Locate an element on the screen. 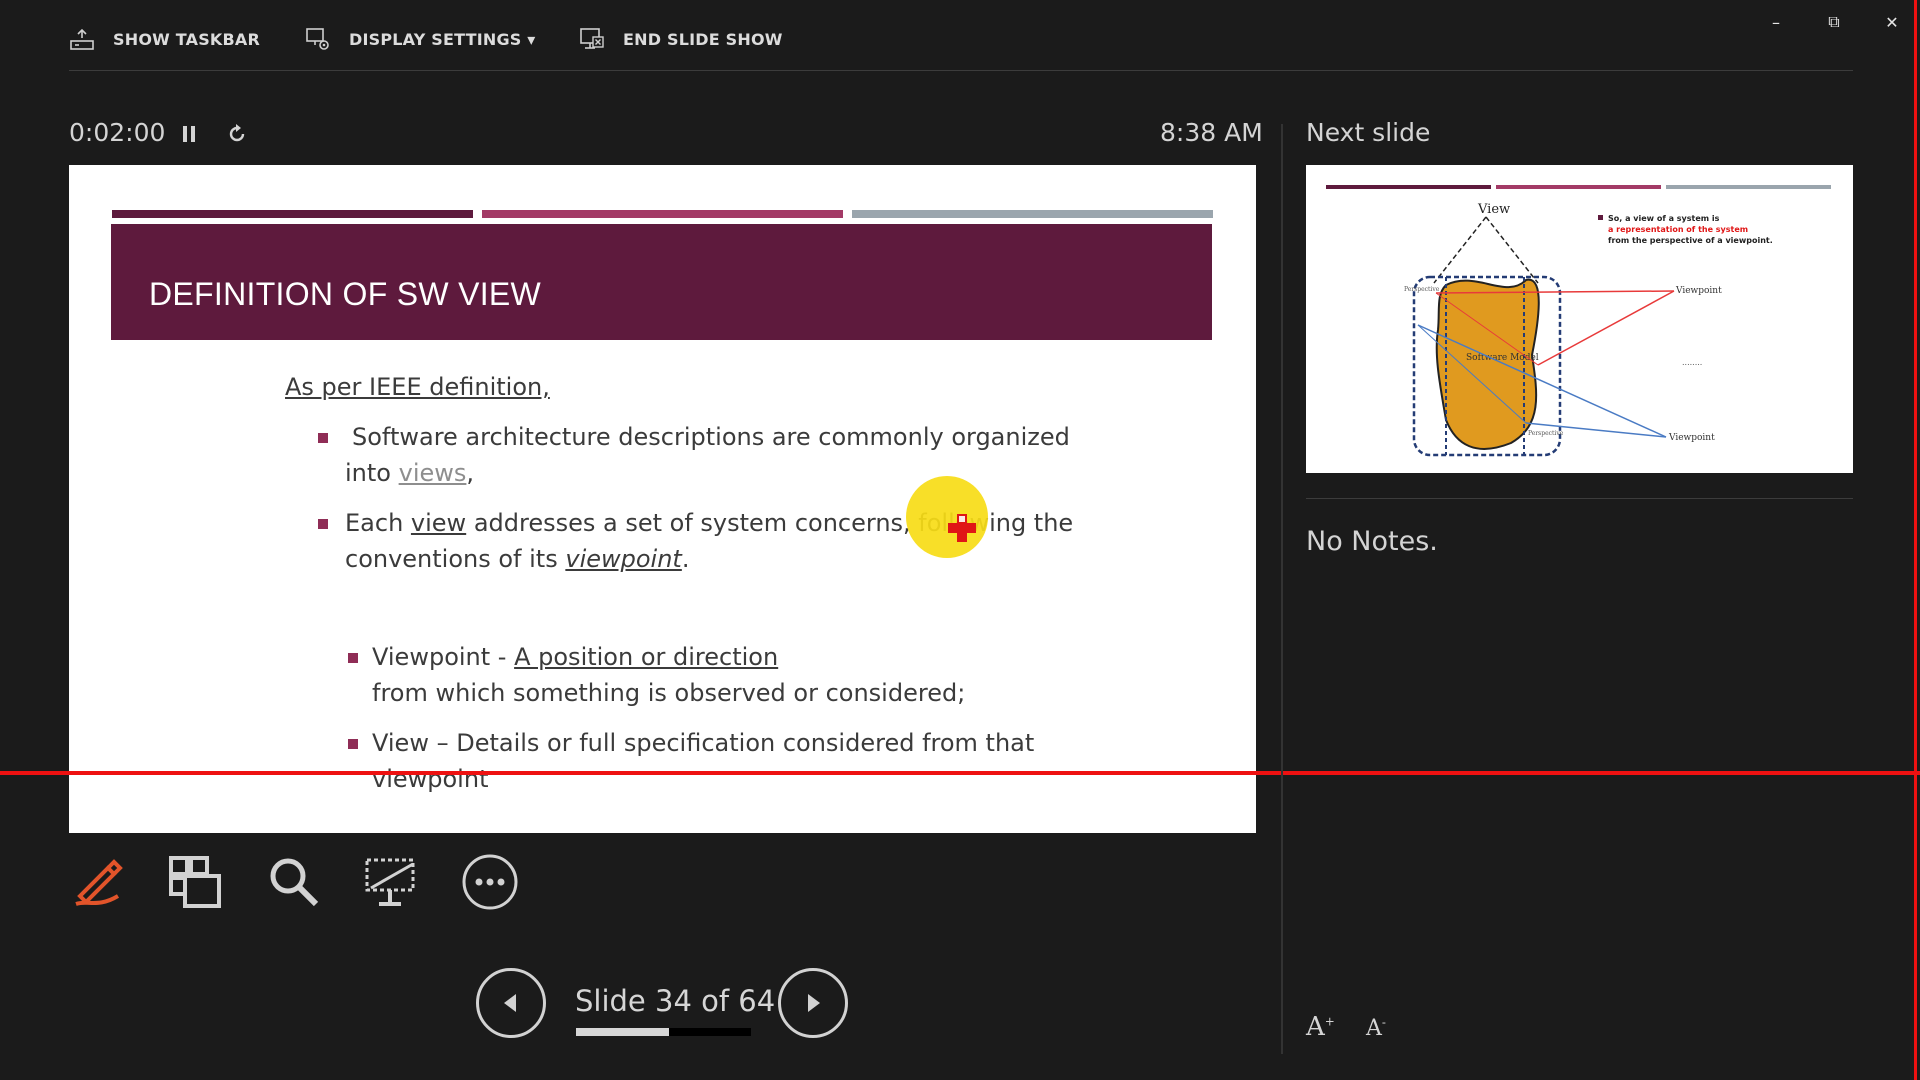 This screenshot has width=1920, height=1080. close-icon: ✕ is located at coordinates (1892, 22).